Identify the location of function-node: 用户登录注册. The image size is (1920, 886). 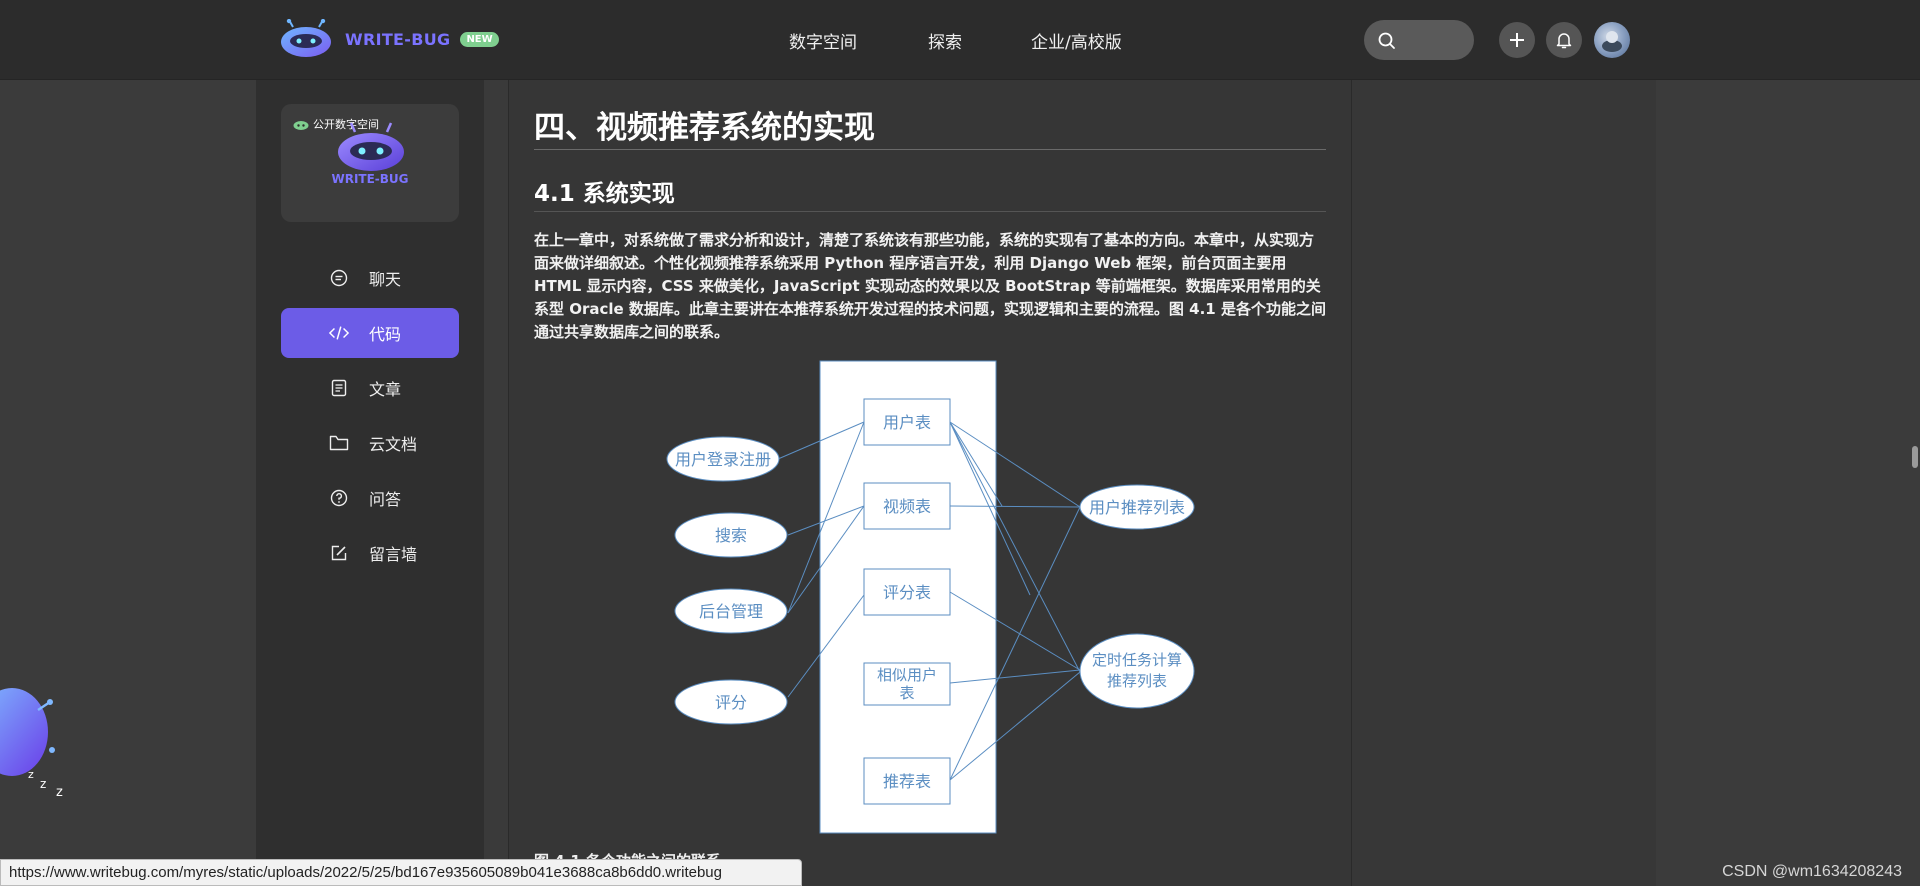
(723, 459).